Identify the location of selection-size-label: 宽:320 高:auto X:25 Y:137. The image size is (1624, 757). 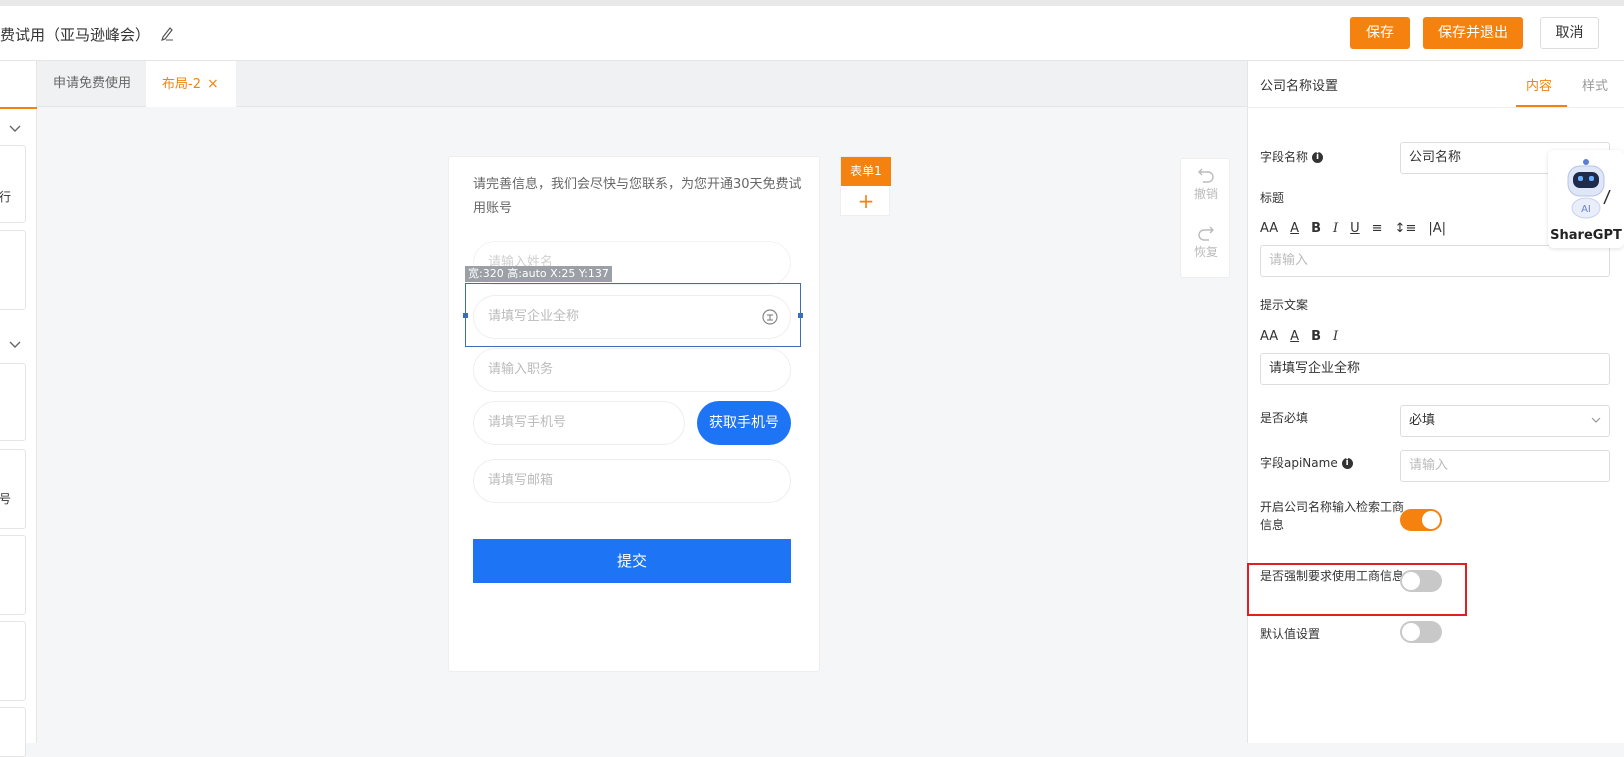
(538, 274).